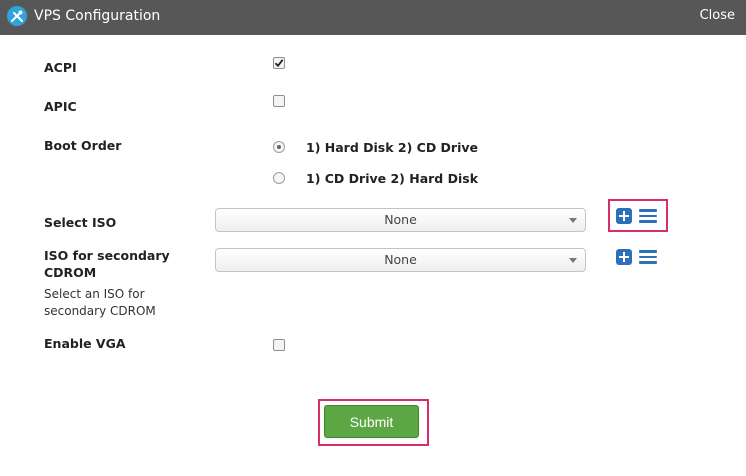 The width and height of the screenshot is (746, 476). What do you see at coordinates (392, 147) in the screenshot?
I see `boot-order-option-label: 1) Hard Disk 2) CD Drive` at bounding box center [392, 147].